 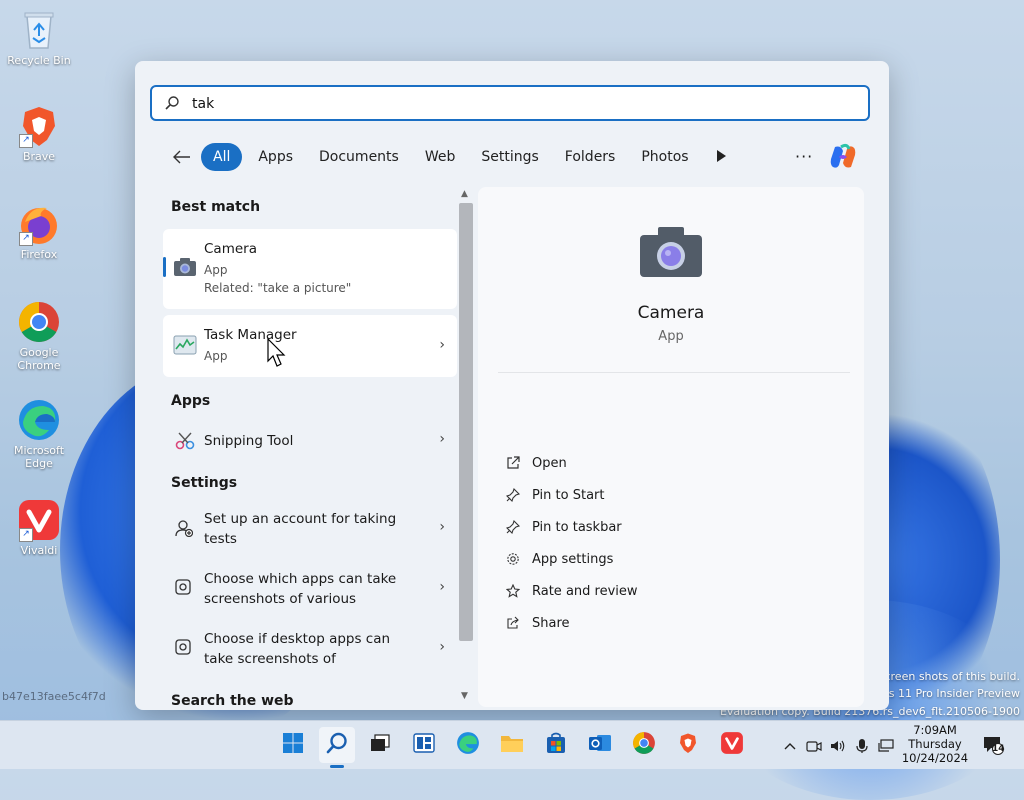 I want to click on search-box, so click(x=510, y=103).